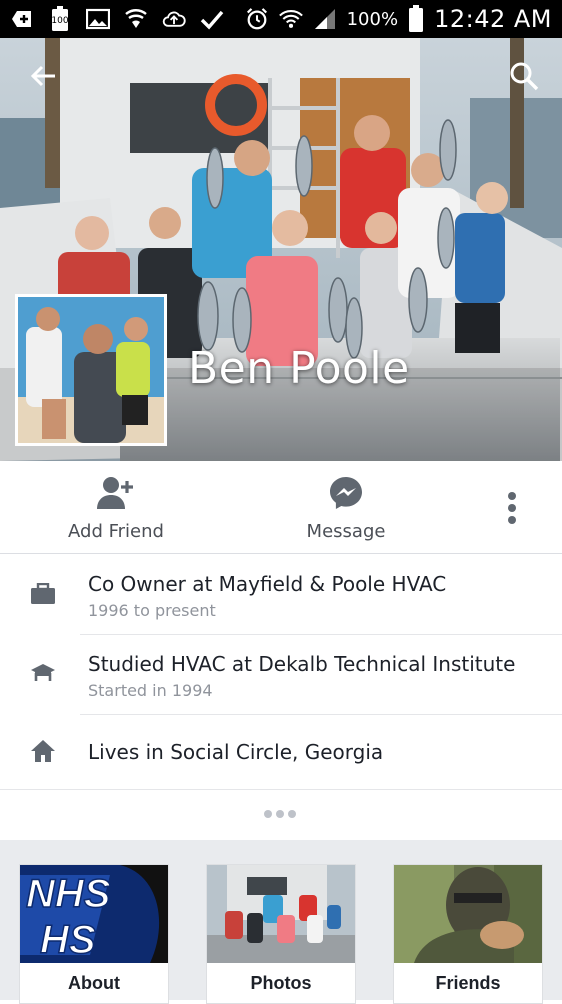  I want to click on search-icon, so click(524, 76).